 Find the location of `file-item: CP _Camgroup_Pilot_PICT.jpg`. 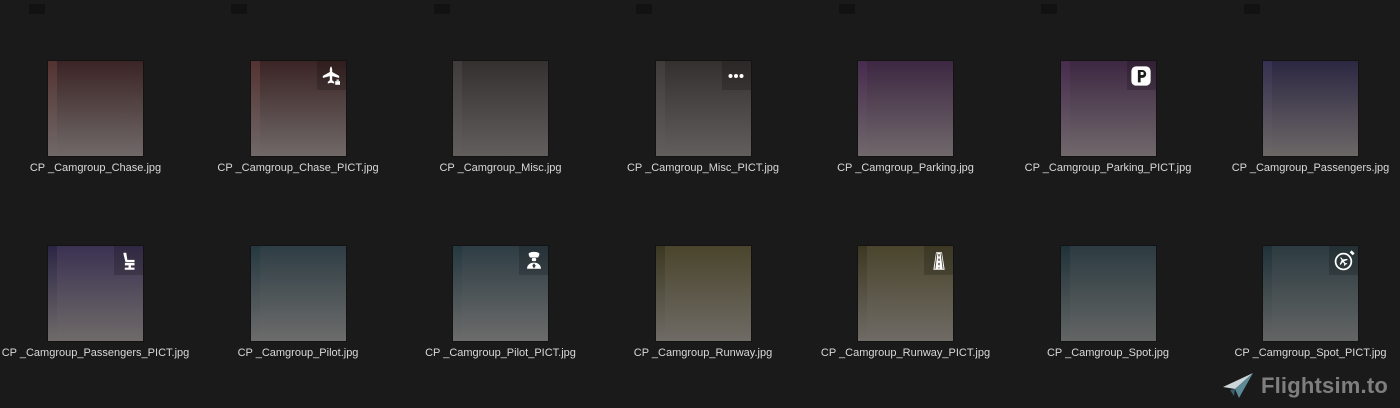

file-item: CP _Camgroup_Pilot_PICT.jpg is located at coordinates (501, 302).